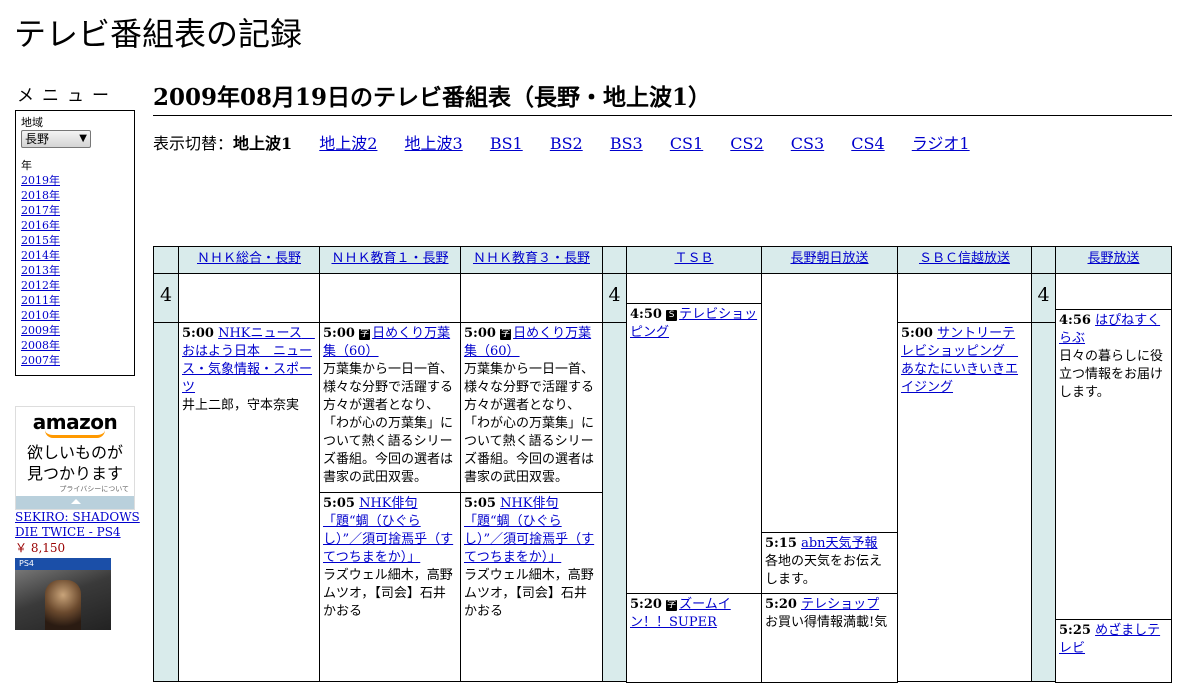 This screenshot has width=1200, height=683. Describe the element at coordinates (840, 604) in the screenshot. I see `program-title-link: テレショップ` at that location.